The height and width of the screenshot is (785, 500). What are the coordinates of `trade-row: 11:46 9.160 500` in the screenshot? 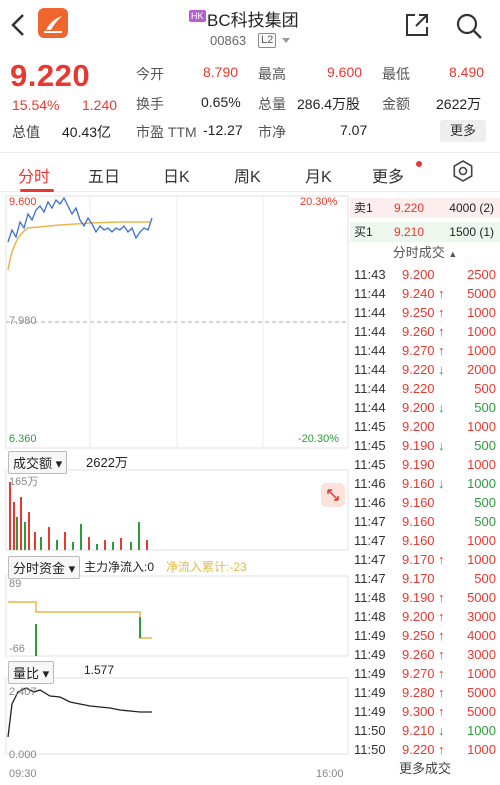 It's located at (425, 502).